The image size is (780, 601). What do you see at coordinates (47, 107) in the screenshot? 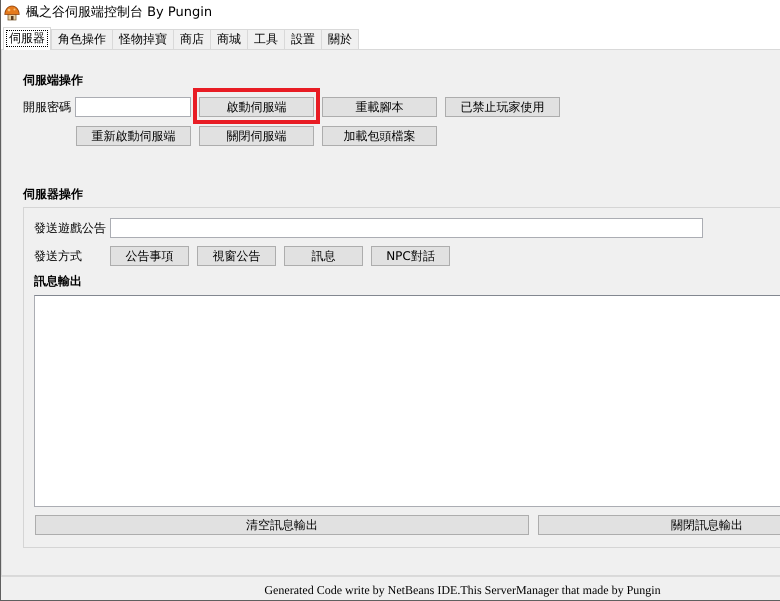
I see `password-label: 開服密碼` at bounding box center [47, 107].